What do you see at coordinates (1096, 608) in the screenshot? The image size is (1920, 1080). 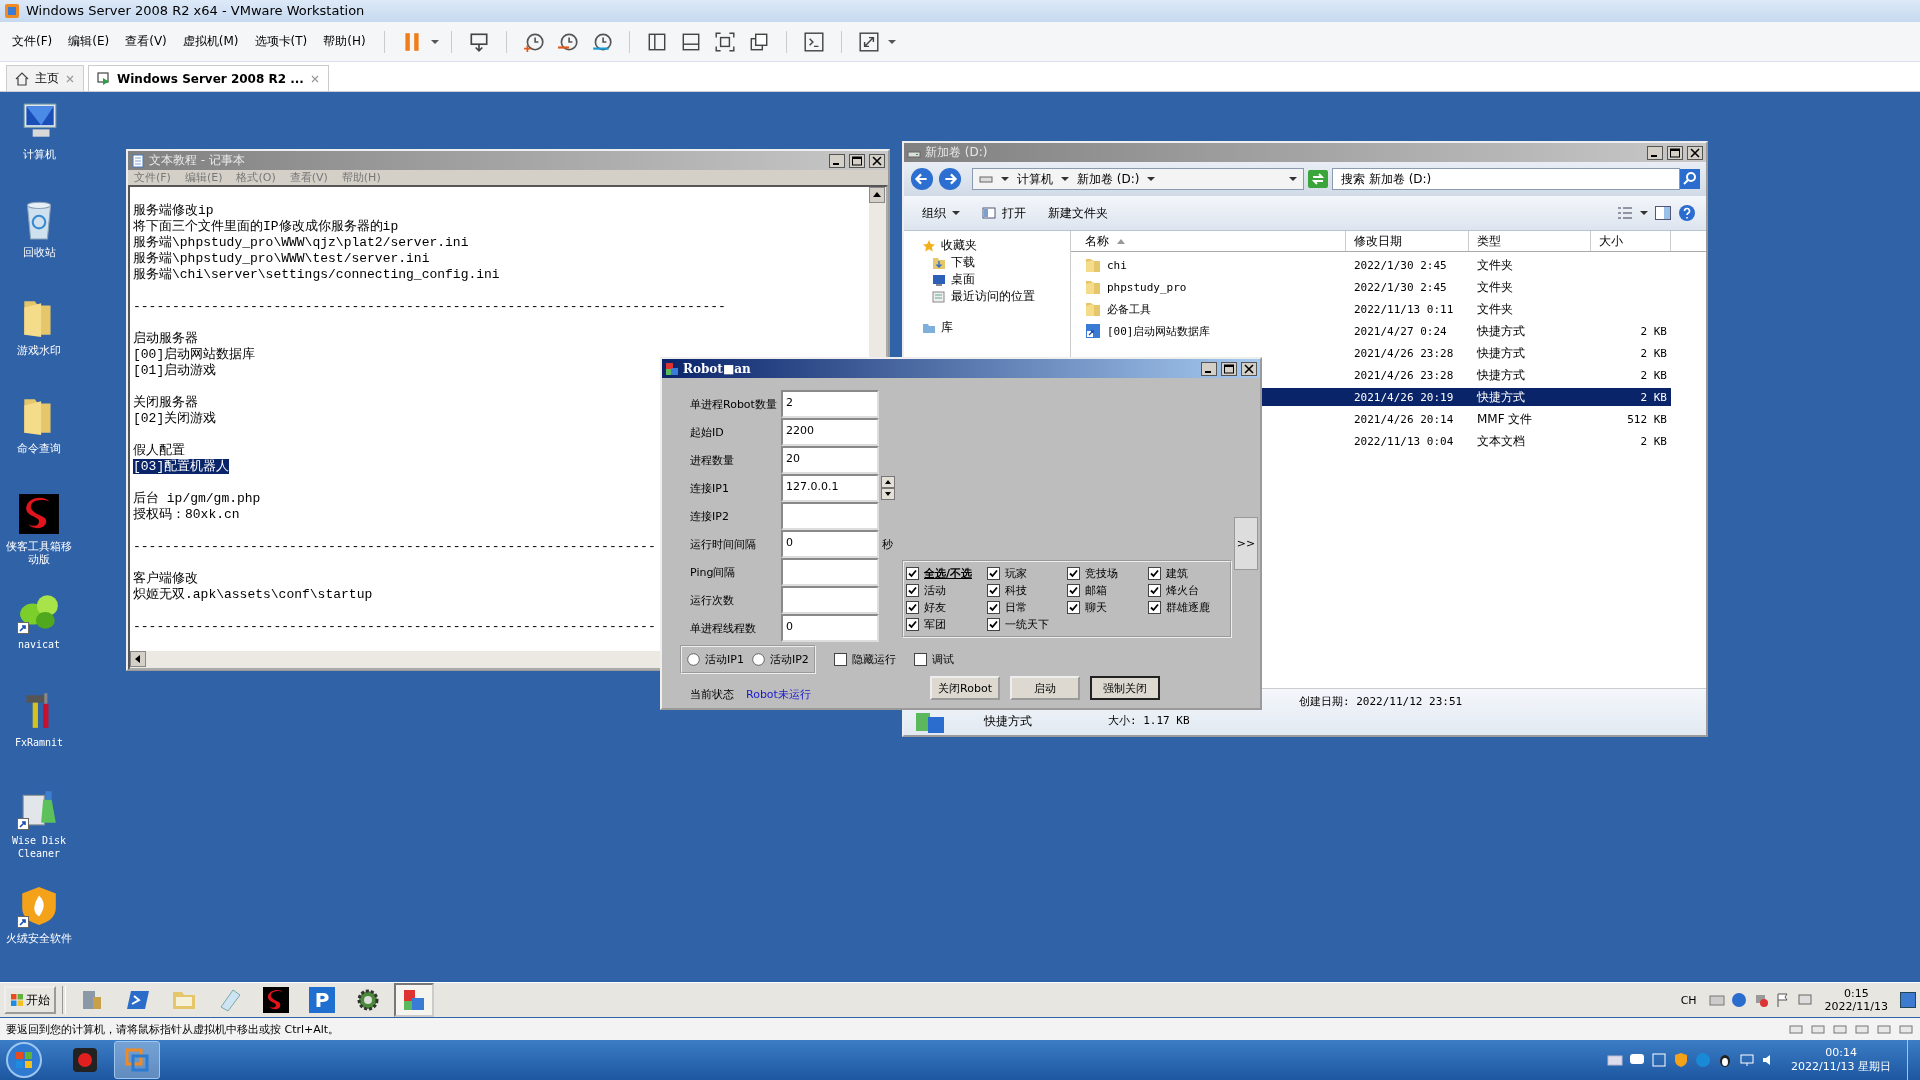 I see `checkbox-label: 聊天` at bounding box center [1096, 608].